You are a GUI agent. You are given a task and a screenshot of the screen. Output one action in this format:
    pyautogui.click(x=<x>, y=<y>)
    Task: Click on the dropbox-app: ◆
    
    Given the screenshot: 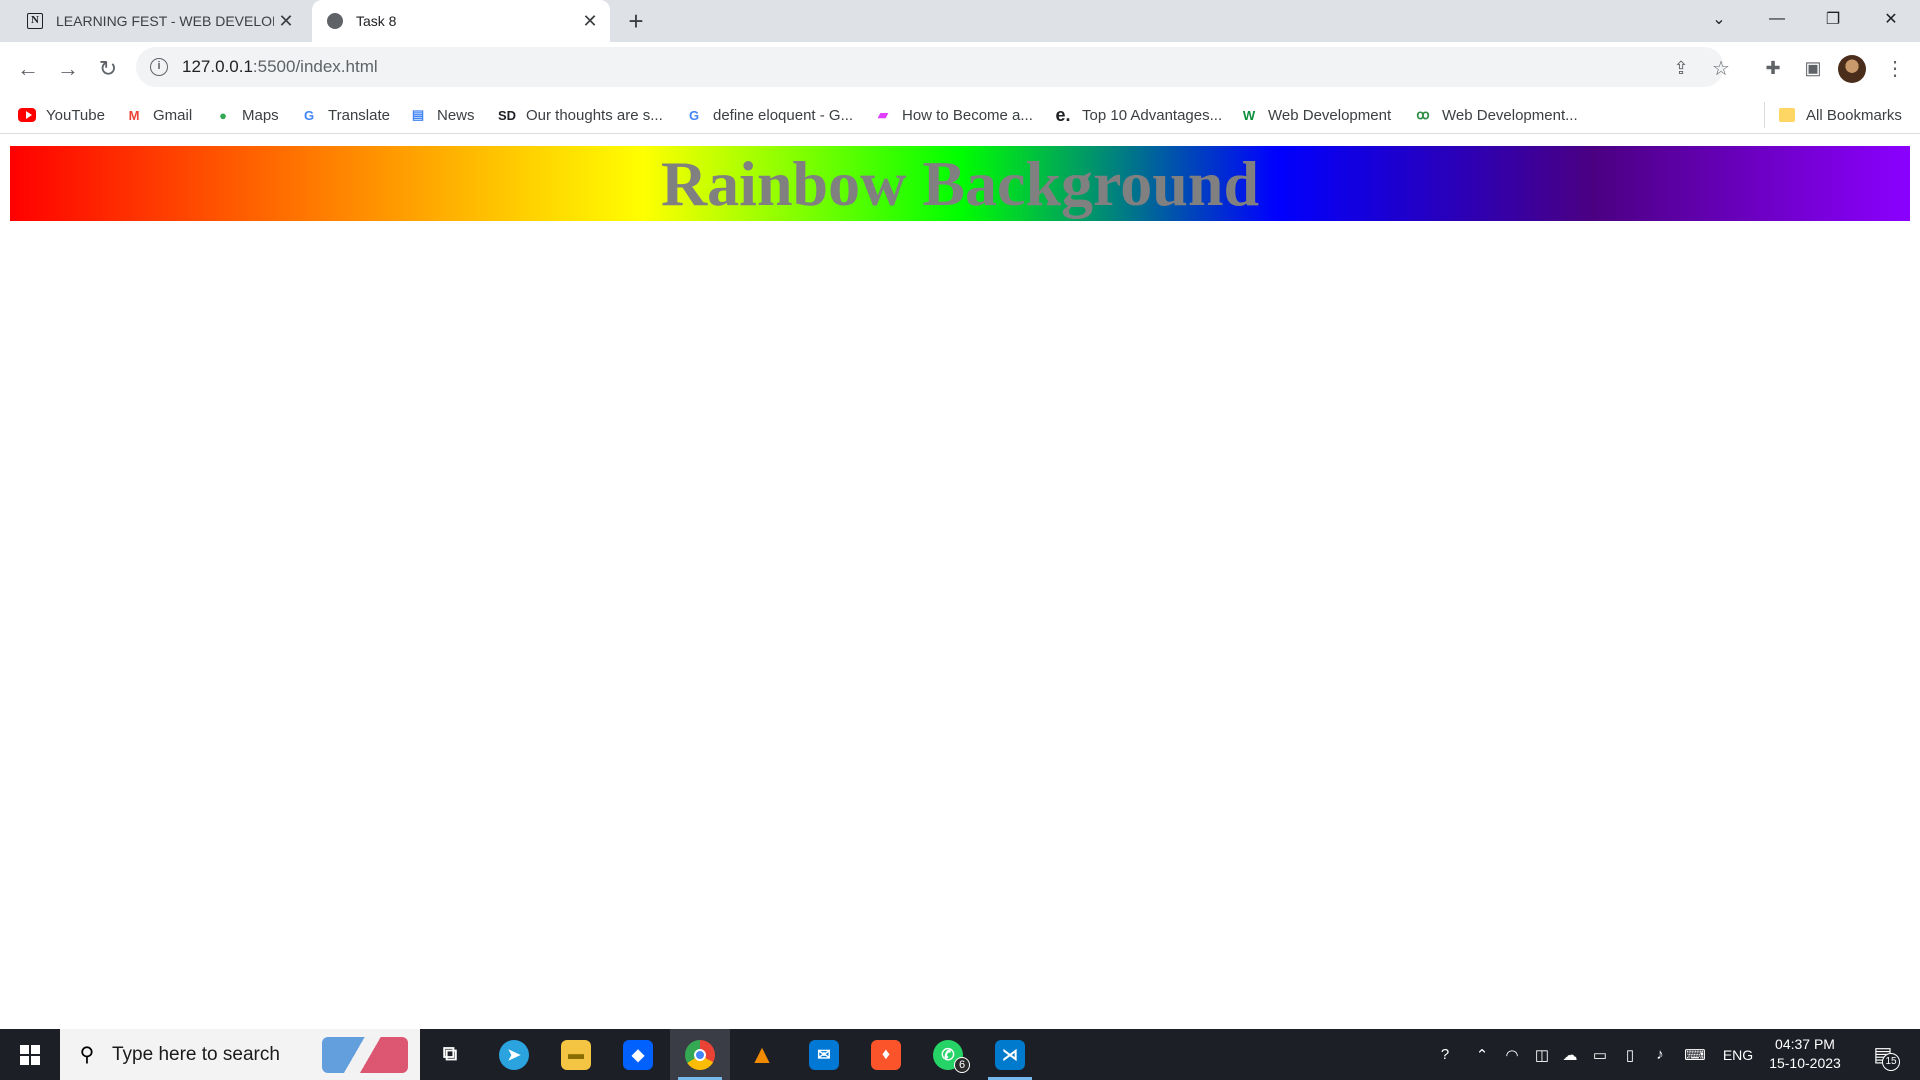 What is the action you would take?
    pyautogui.click(x=638, y=1054)
    